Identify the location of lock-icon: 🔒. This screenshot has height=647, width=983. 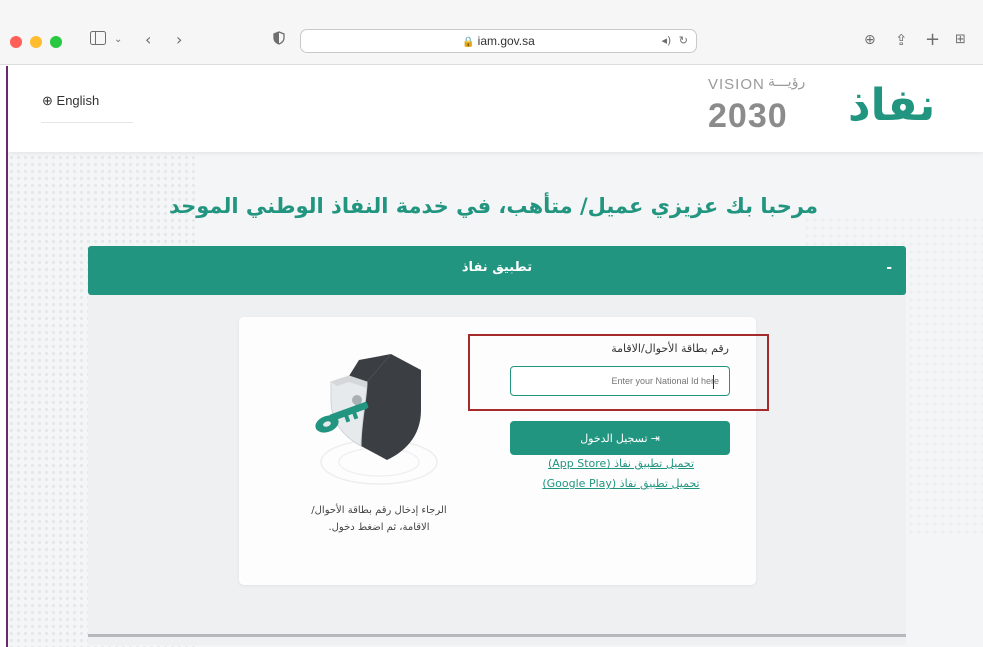
(468, 42).